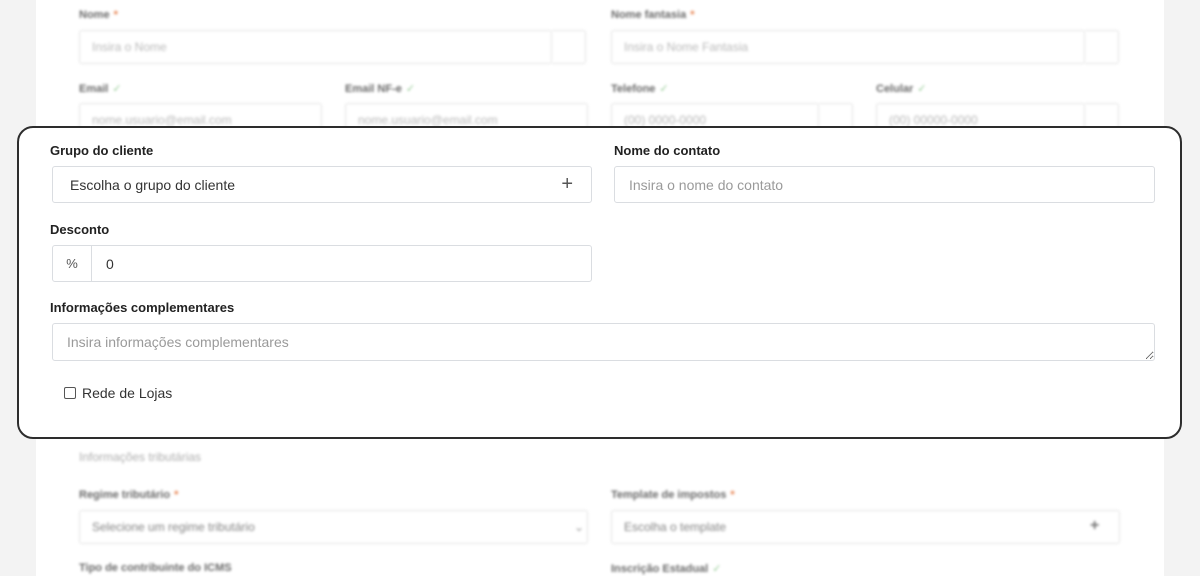  I want to click on inscricao-label-text: Inscrição Estadual, so click(660, 569).